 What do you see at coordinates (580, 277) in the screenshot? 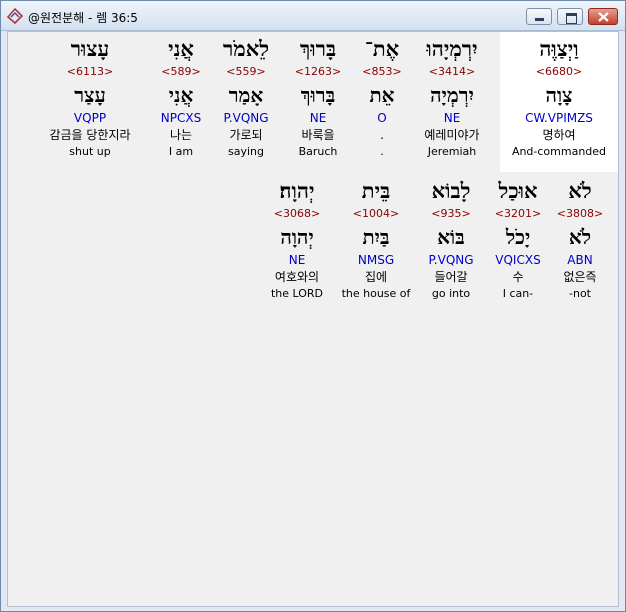
I see `korean-gloss: 없은즉` at bounding box center [580, 277].